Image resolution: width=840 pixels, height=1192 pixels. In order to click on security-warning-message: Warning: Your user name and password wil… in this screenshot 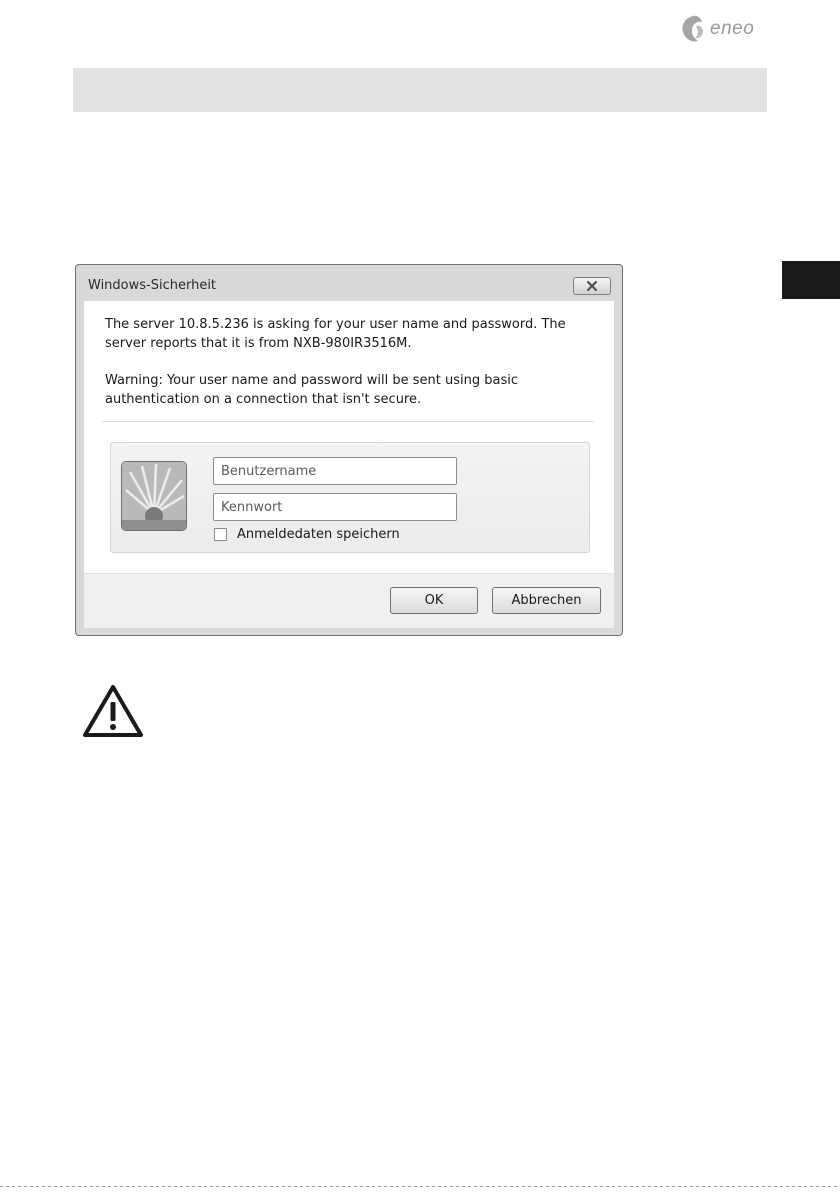, I will do `click(311, 390)`.